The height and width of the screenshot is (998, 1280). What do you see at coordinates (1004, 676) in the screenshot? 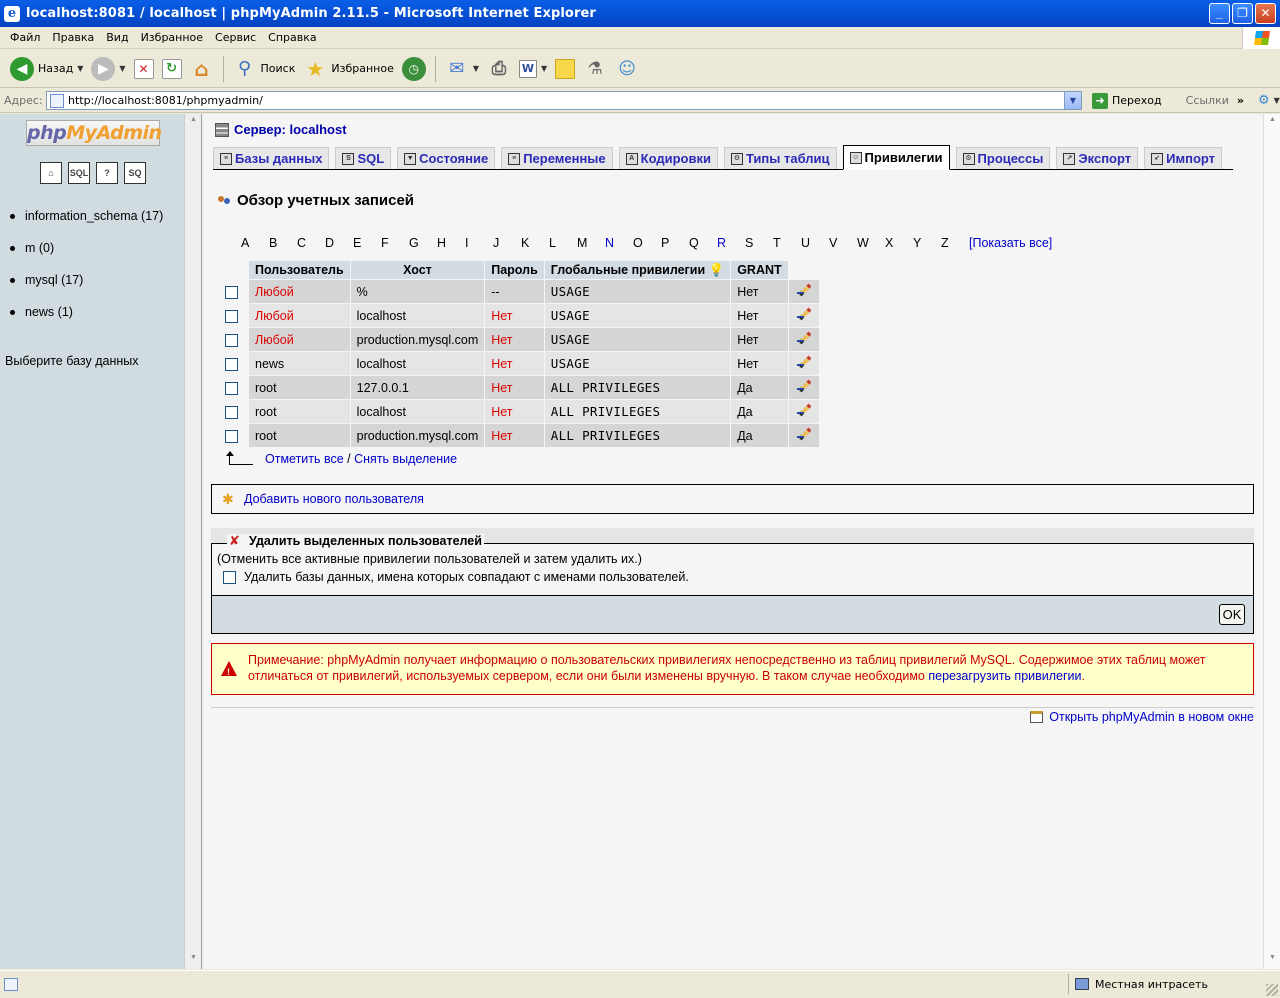
I see `reload-privileges-link: перезагрузить привилегии` at bounding box center [1004, 676].